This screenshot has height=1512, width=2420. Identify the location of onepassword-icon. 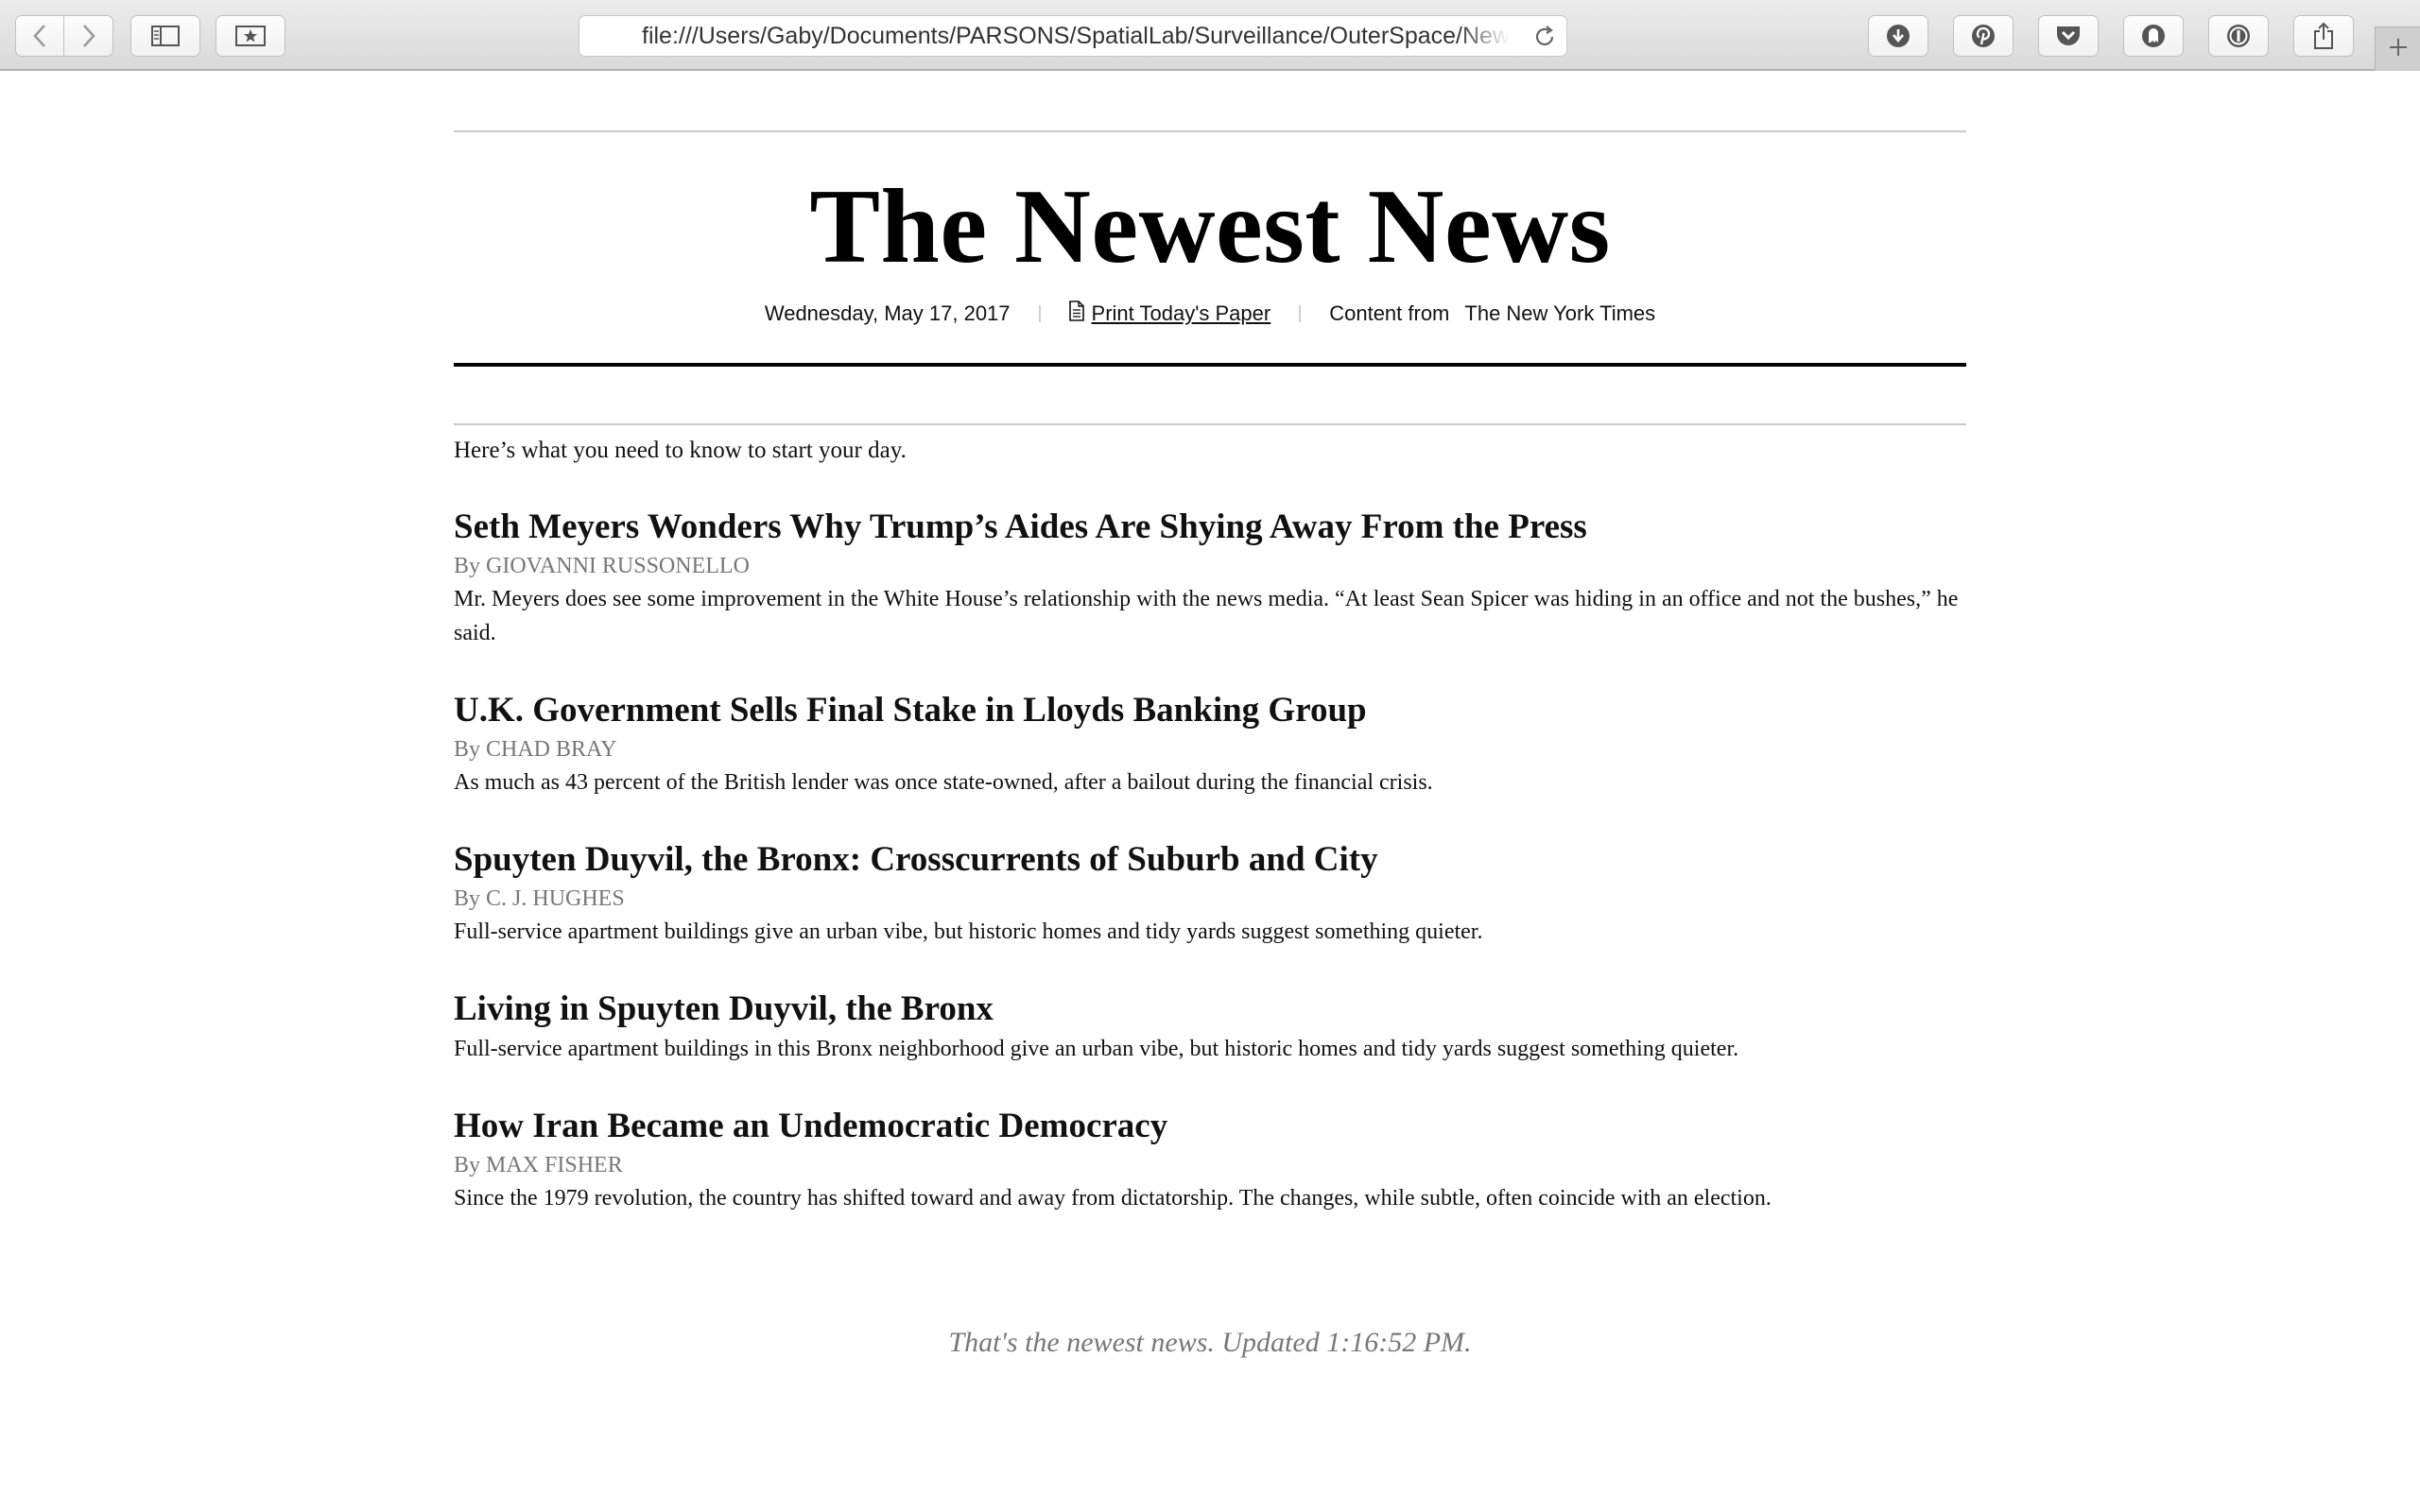
(2238, 36).